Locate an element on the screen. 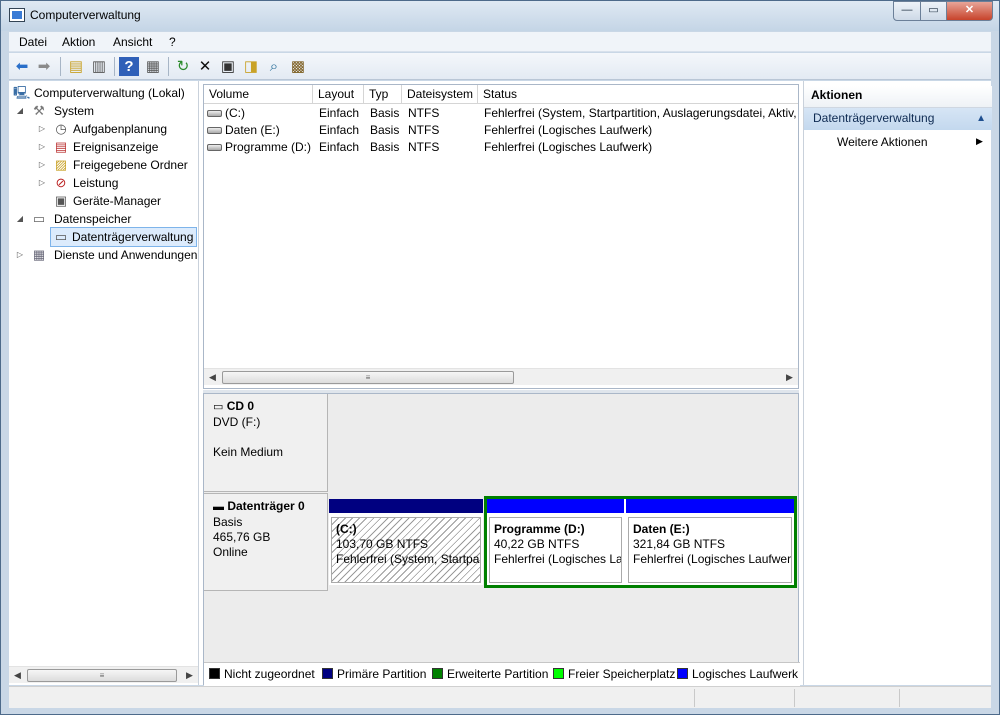 The image size is (1000, 715). disk-name: Datenträger 0 is located at coordinates (266, 506).